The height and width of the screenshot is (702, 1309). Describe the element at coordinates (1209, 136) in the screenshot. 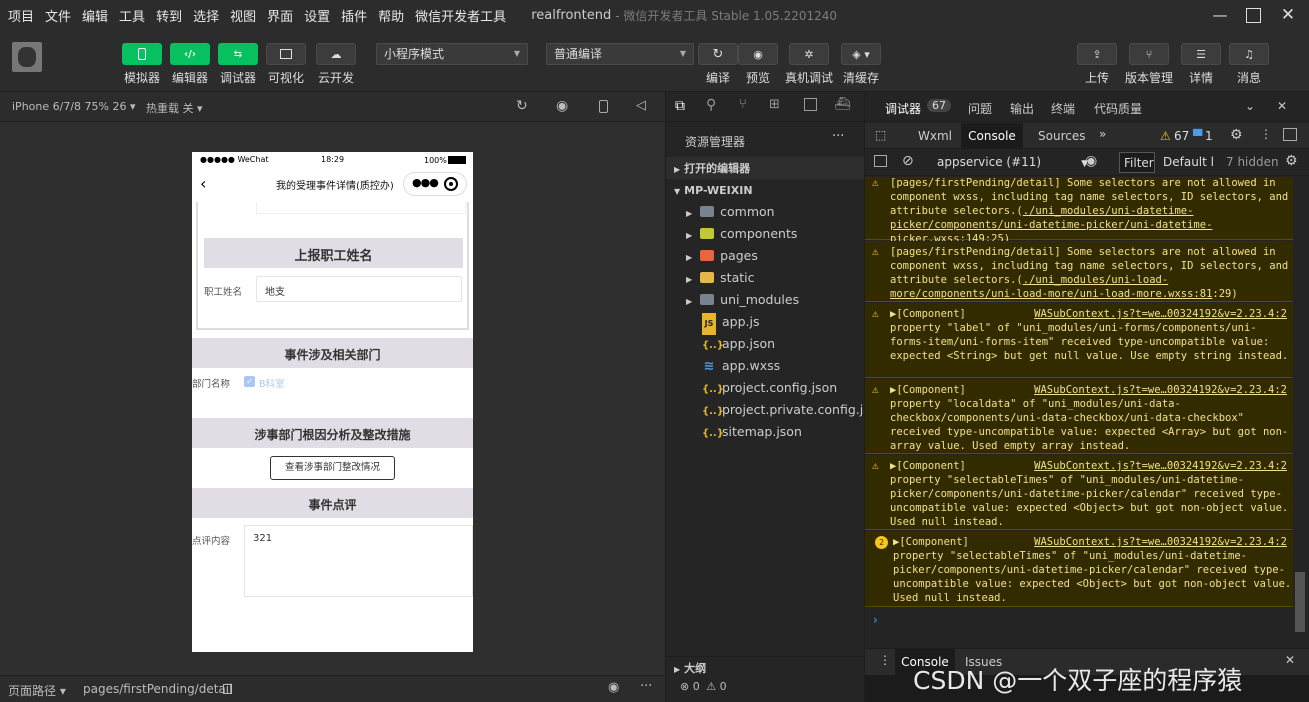

I see `info-total: 1` at that location.